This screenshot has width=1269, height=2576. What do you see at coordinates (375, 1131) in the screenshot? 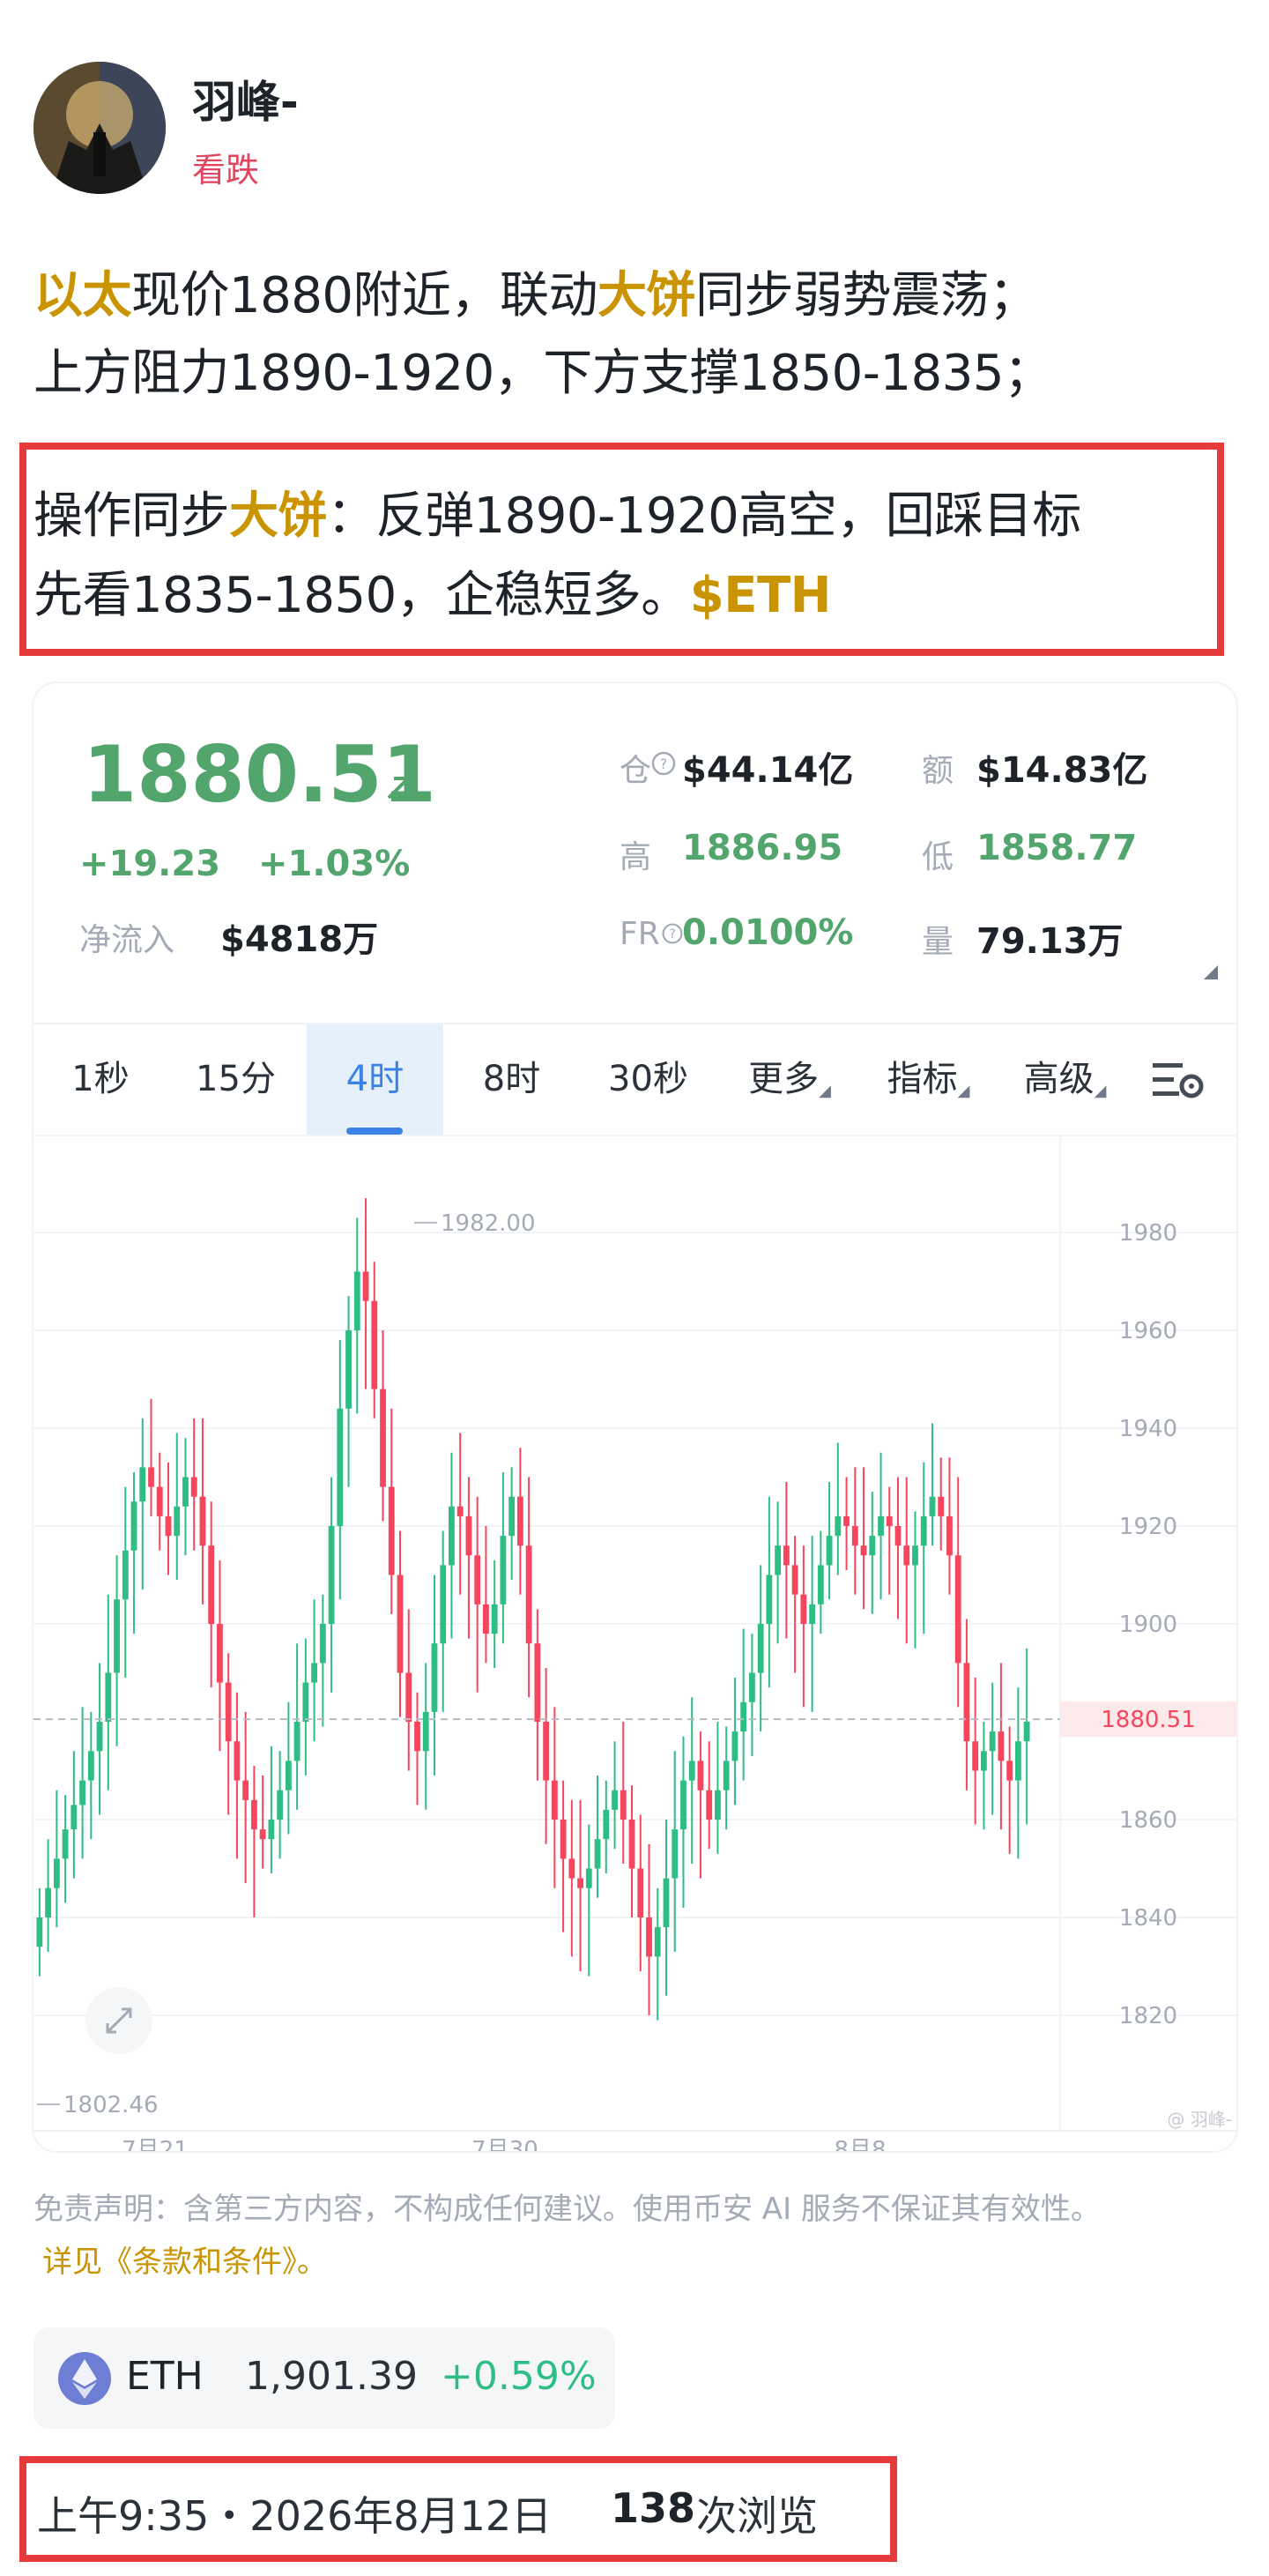
I see `active-tab-indicator` at bounding box center [375, 1131].